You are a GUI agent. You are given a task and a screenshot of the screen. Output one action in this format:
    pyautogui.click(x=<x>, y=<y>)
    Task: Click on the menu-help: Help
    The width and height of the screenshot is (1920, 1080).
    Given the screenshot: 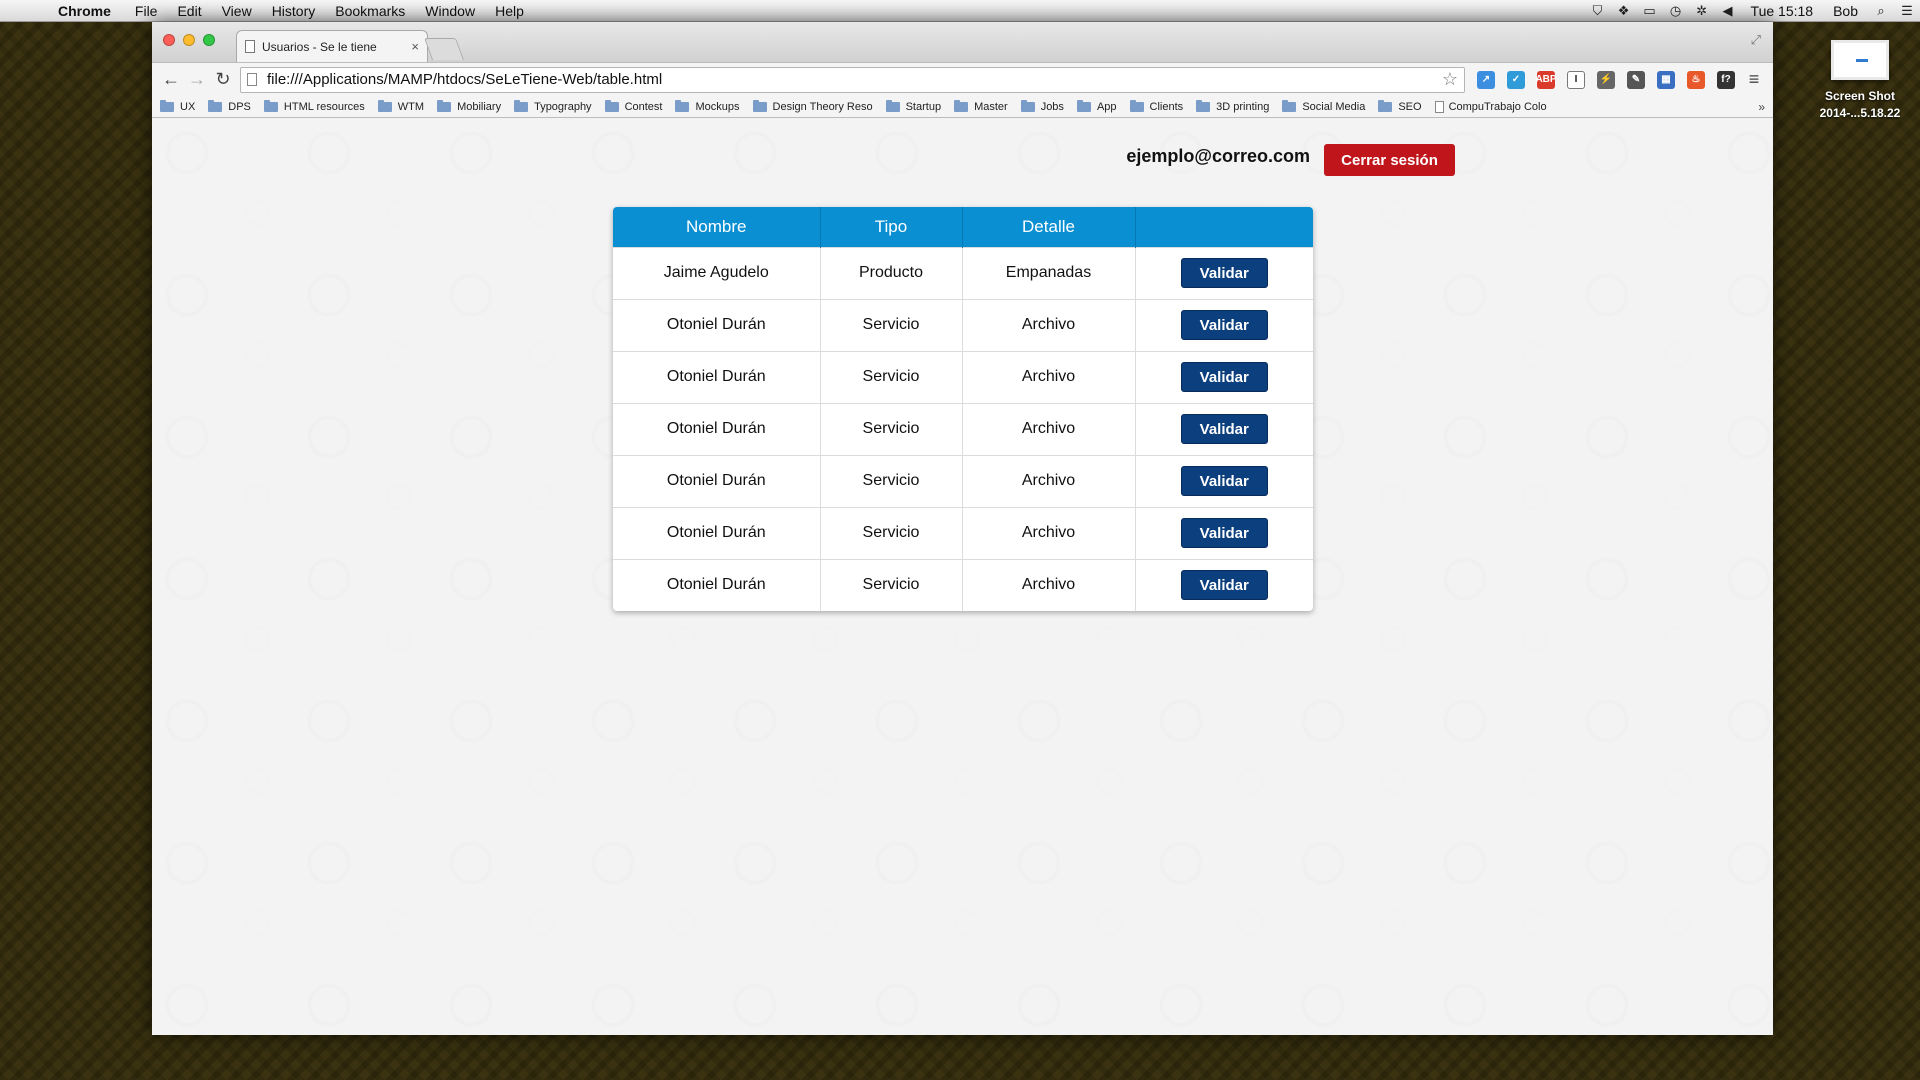 What is the action you would take?
    pyautogui.click(x=509, y=11)
    